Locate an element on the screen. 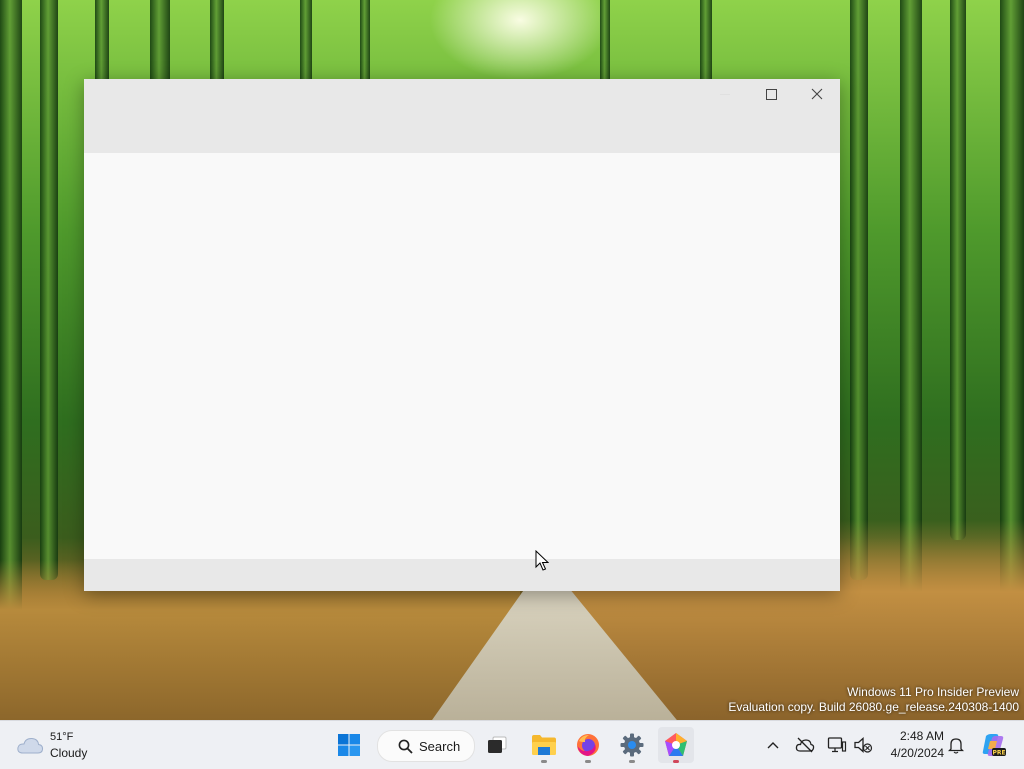 This screenshot has width=1024, height=769. volume-muted-icon is located at coordinates (863, 745).